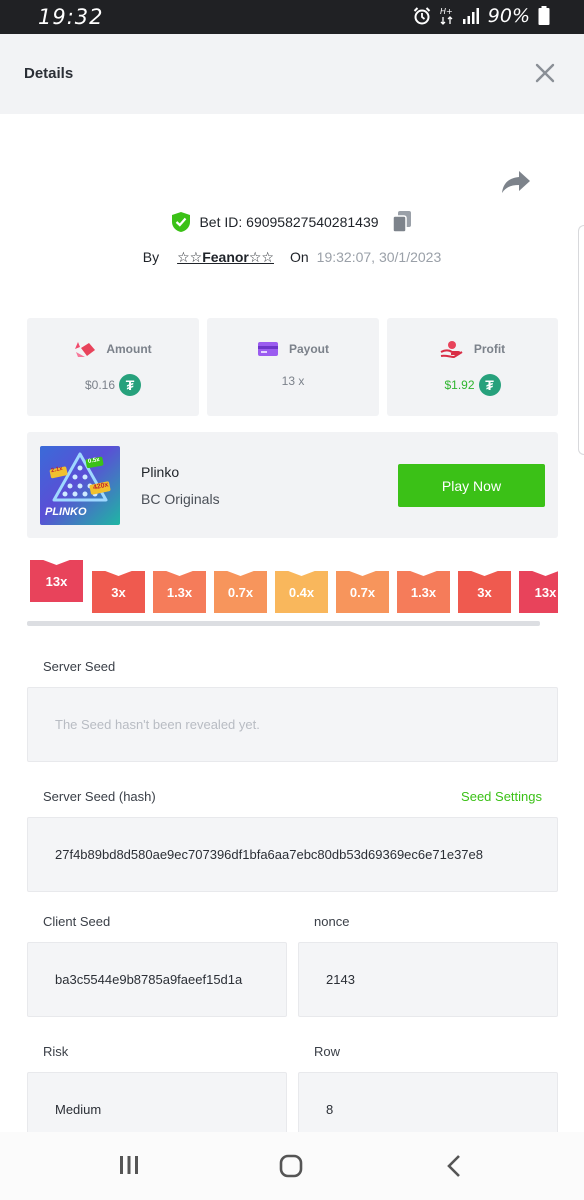 Image resolution: width=584 pixels, height=1200 pixels. Describe the element at coordinates (151, 257) in the screenshot. I see `by-label: By` at that location.